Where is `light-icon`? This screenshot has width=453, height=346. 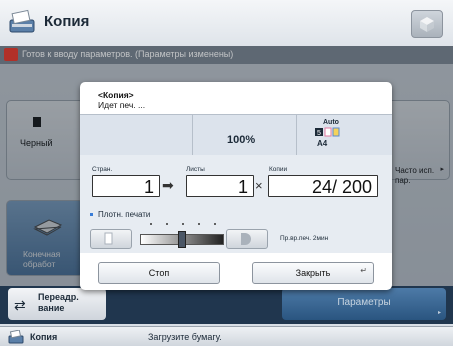 light-icon is located at coordinates (108, 238).